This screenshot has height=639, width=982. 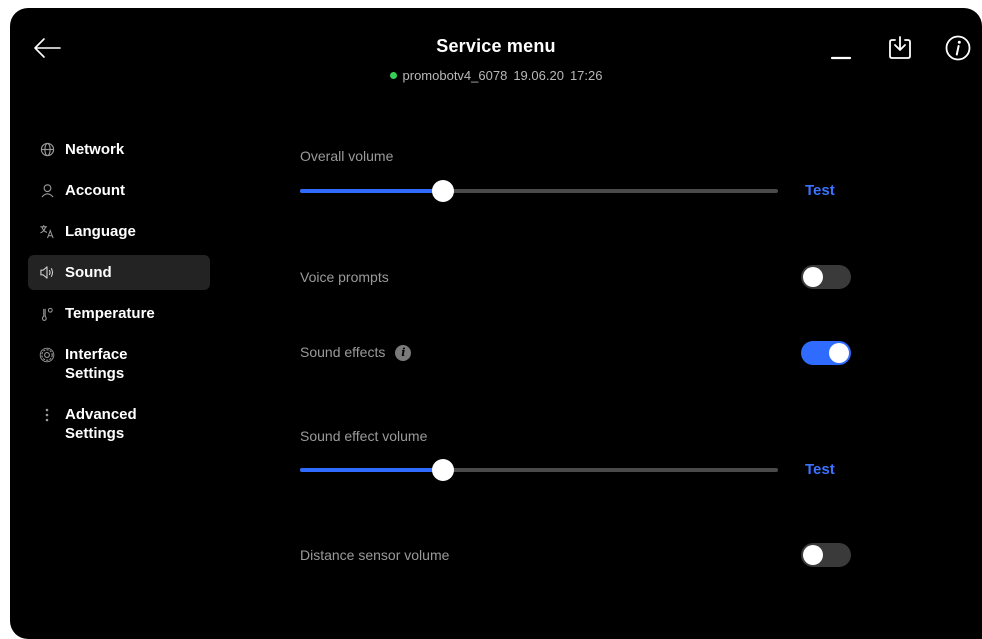 What do you see at coordinates (343, 352) in the screenshot?
I see `sound-effects-label: Sound effects` at bounding box center [343, 352].